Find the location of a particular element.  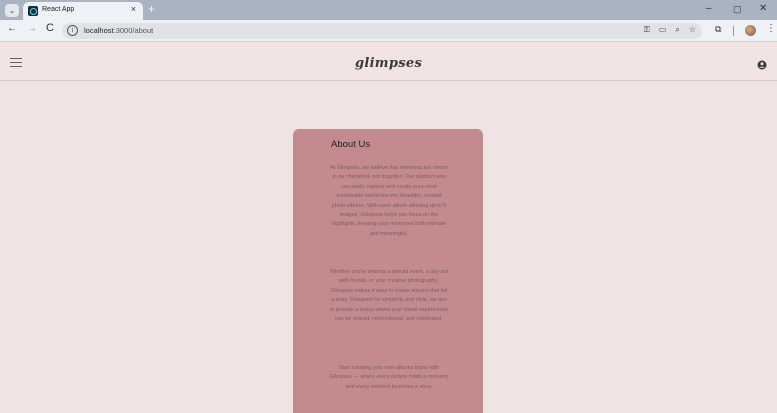

cast-icon: ▭ is located at coordinates (663, 30).